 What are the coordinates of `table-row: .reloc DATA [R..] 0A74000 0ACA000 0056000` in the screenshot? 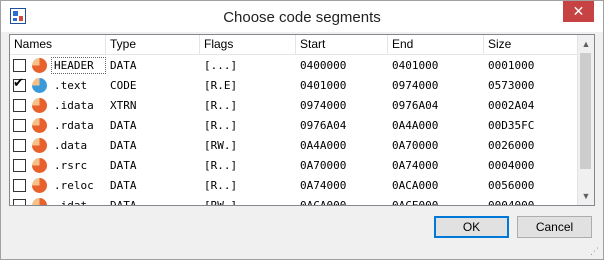 It's located at (294, 185).